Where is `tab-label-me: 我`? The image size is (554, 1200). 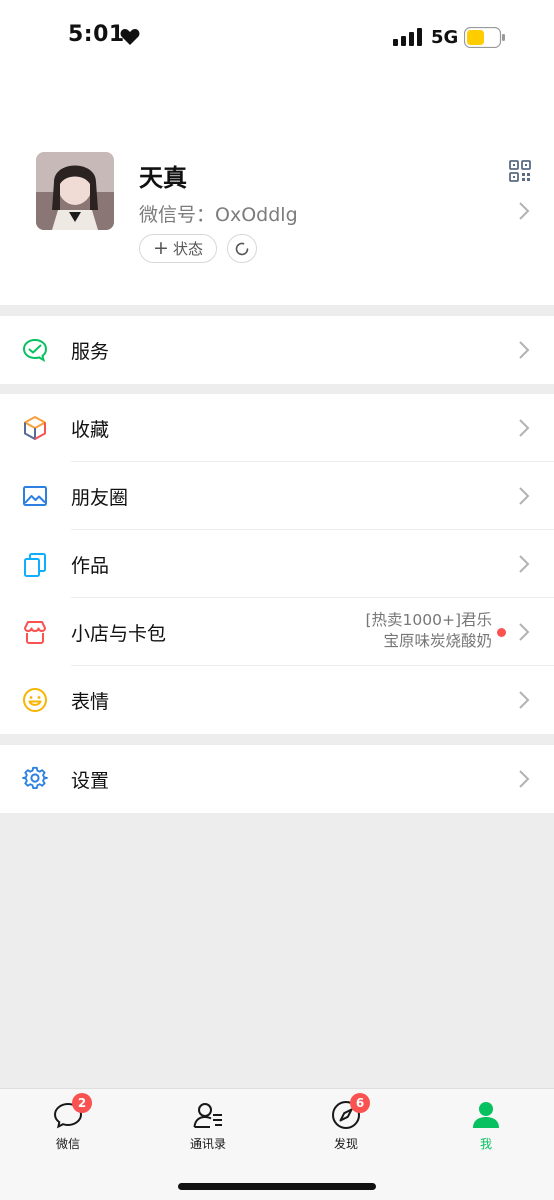 tab-label-me: 我 is located at coordinates (485, 1144).